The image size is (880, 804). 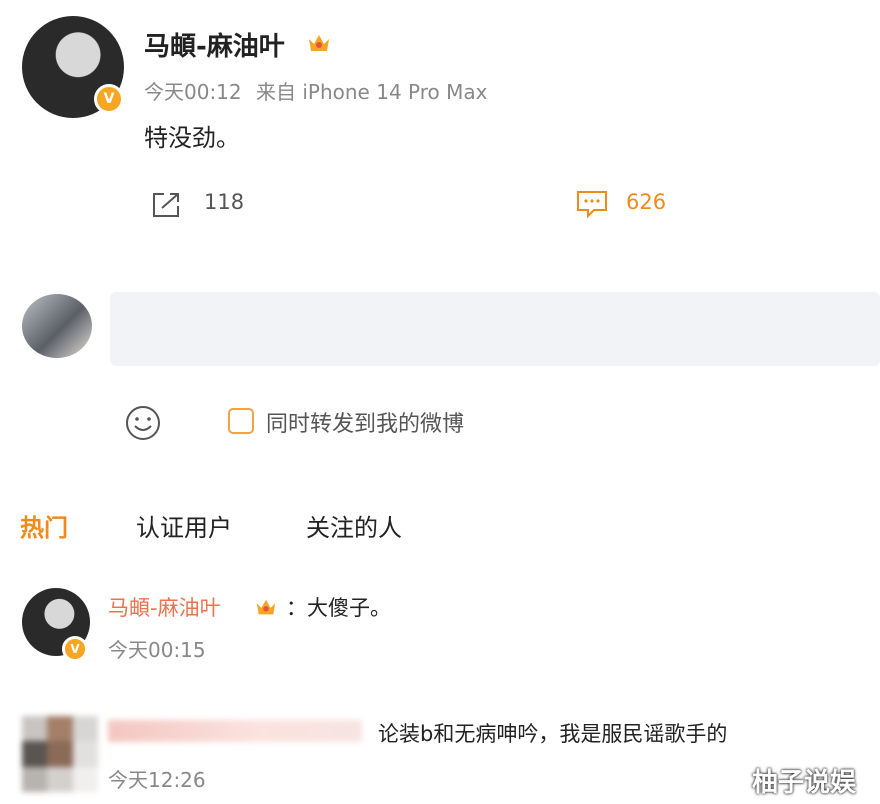 I want to click on smile-icon, so click(x=143, y=423).